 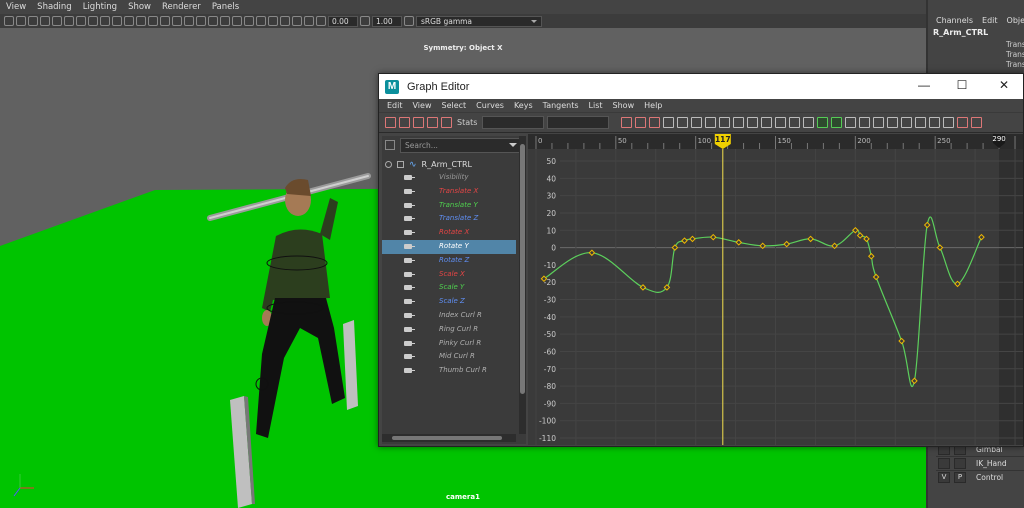 What do you see at coordinates (177, 21) in the screenshot?
I see `wireframe-on-shaded-icon` at bounding box center [177, 21].